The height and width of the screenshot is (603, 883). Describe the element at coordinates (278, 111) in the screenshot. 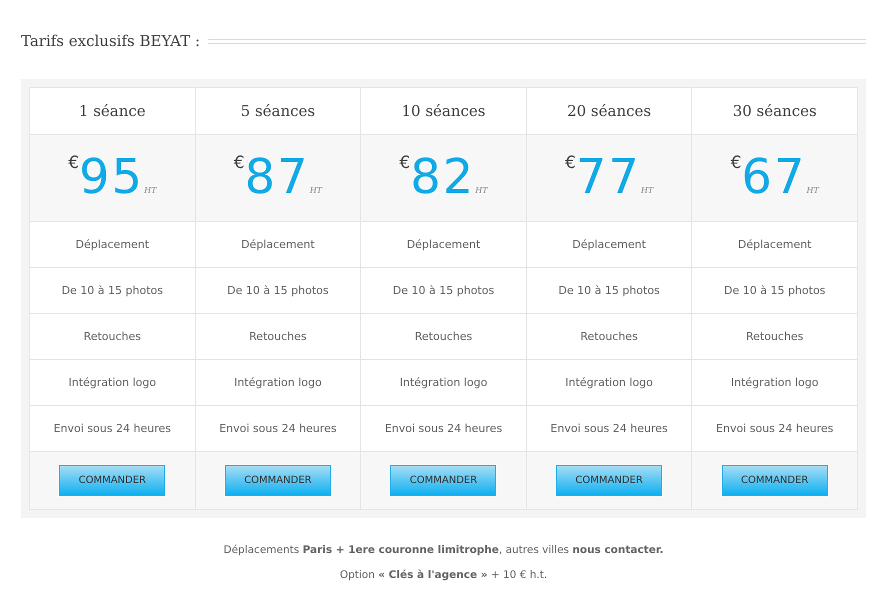

I see `plan-name: 5 séances` at that location.